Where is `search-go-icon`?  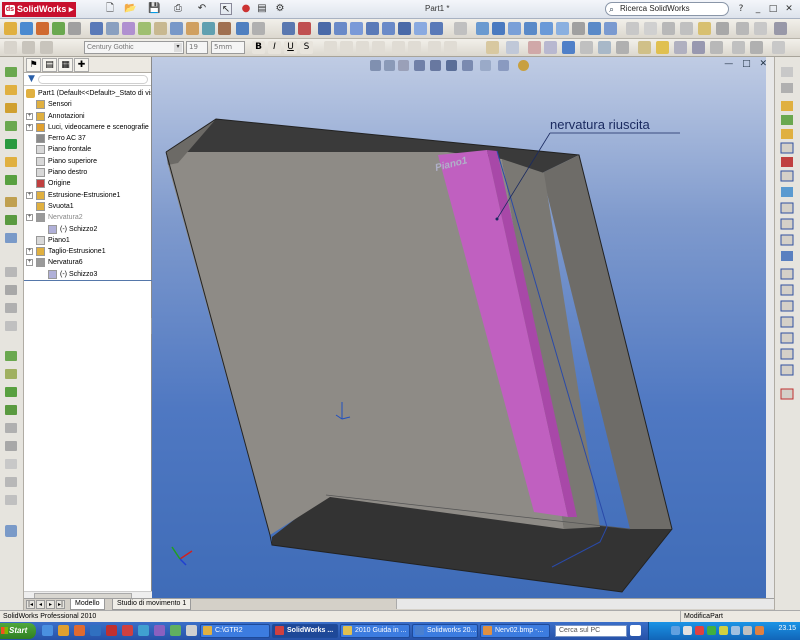 search-go-icon is located at coordinates (635, 630).